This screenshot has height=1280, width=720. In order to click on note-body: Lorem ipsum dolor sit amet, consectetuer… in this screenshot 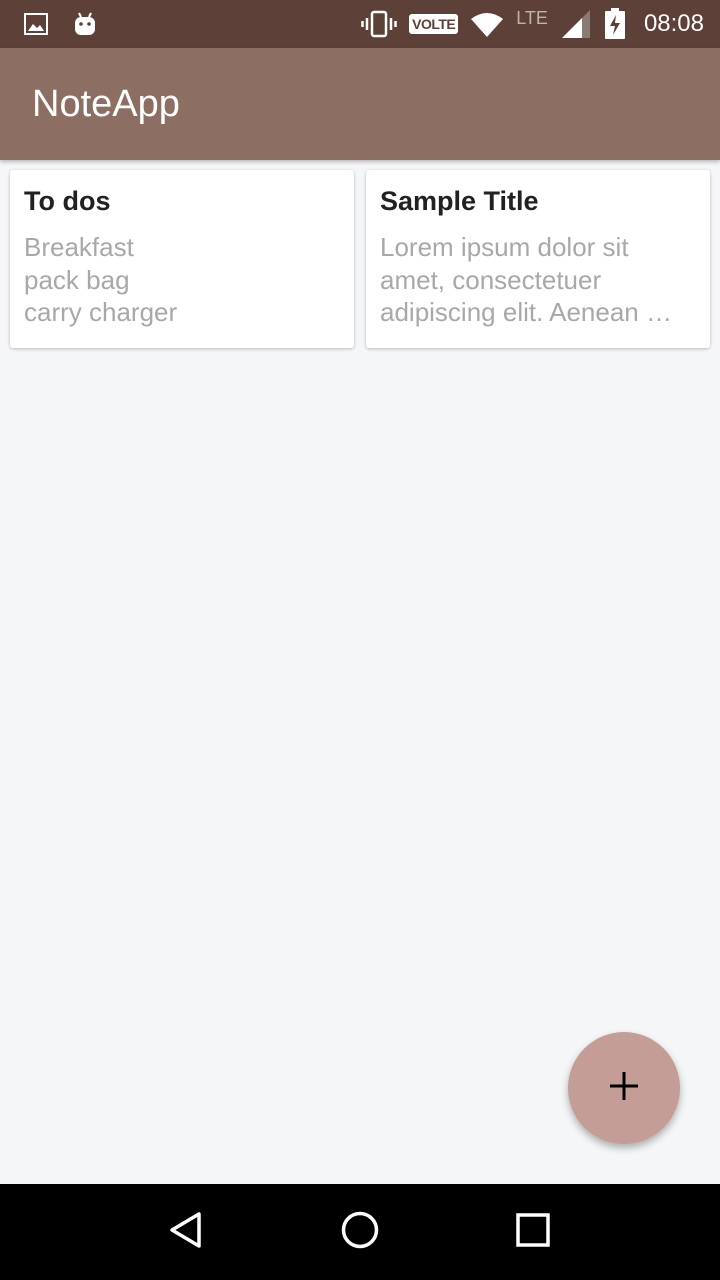, I will do `click(538, 280)`.